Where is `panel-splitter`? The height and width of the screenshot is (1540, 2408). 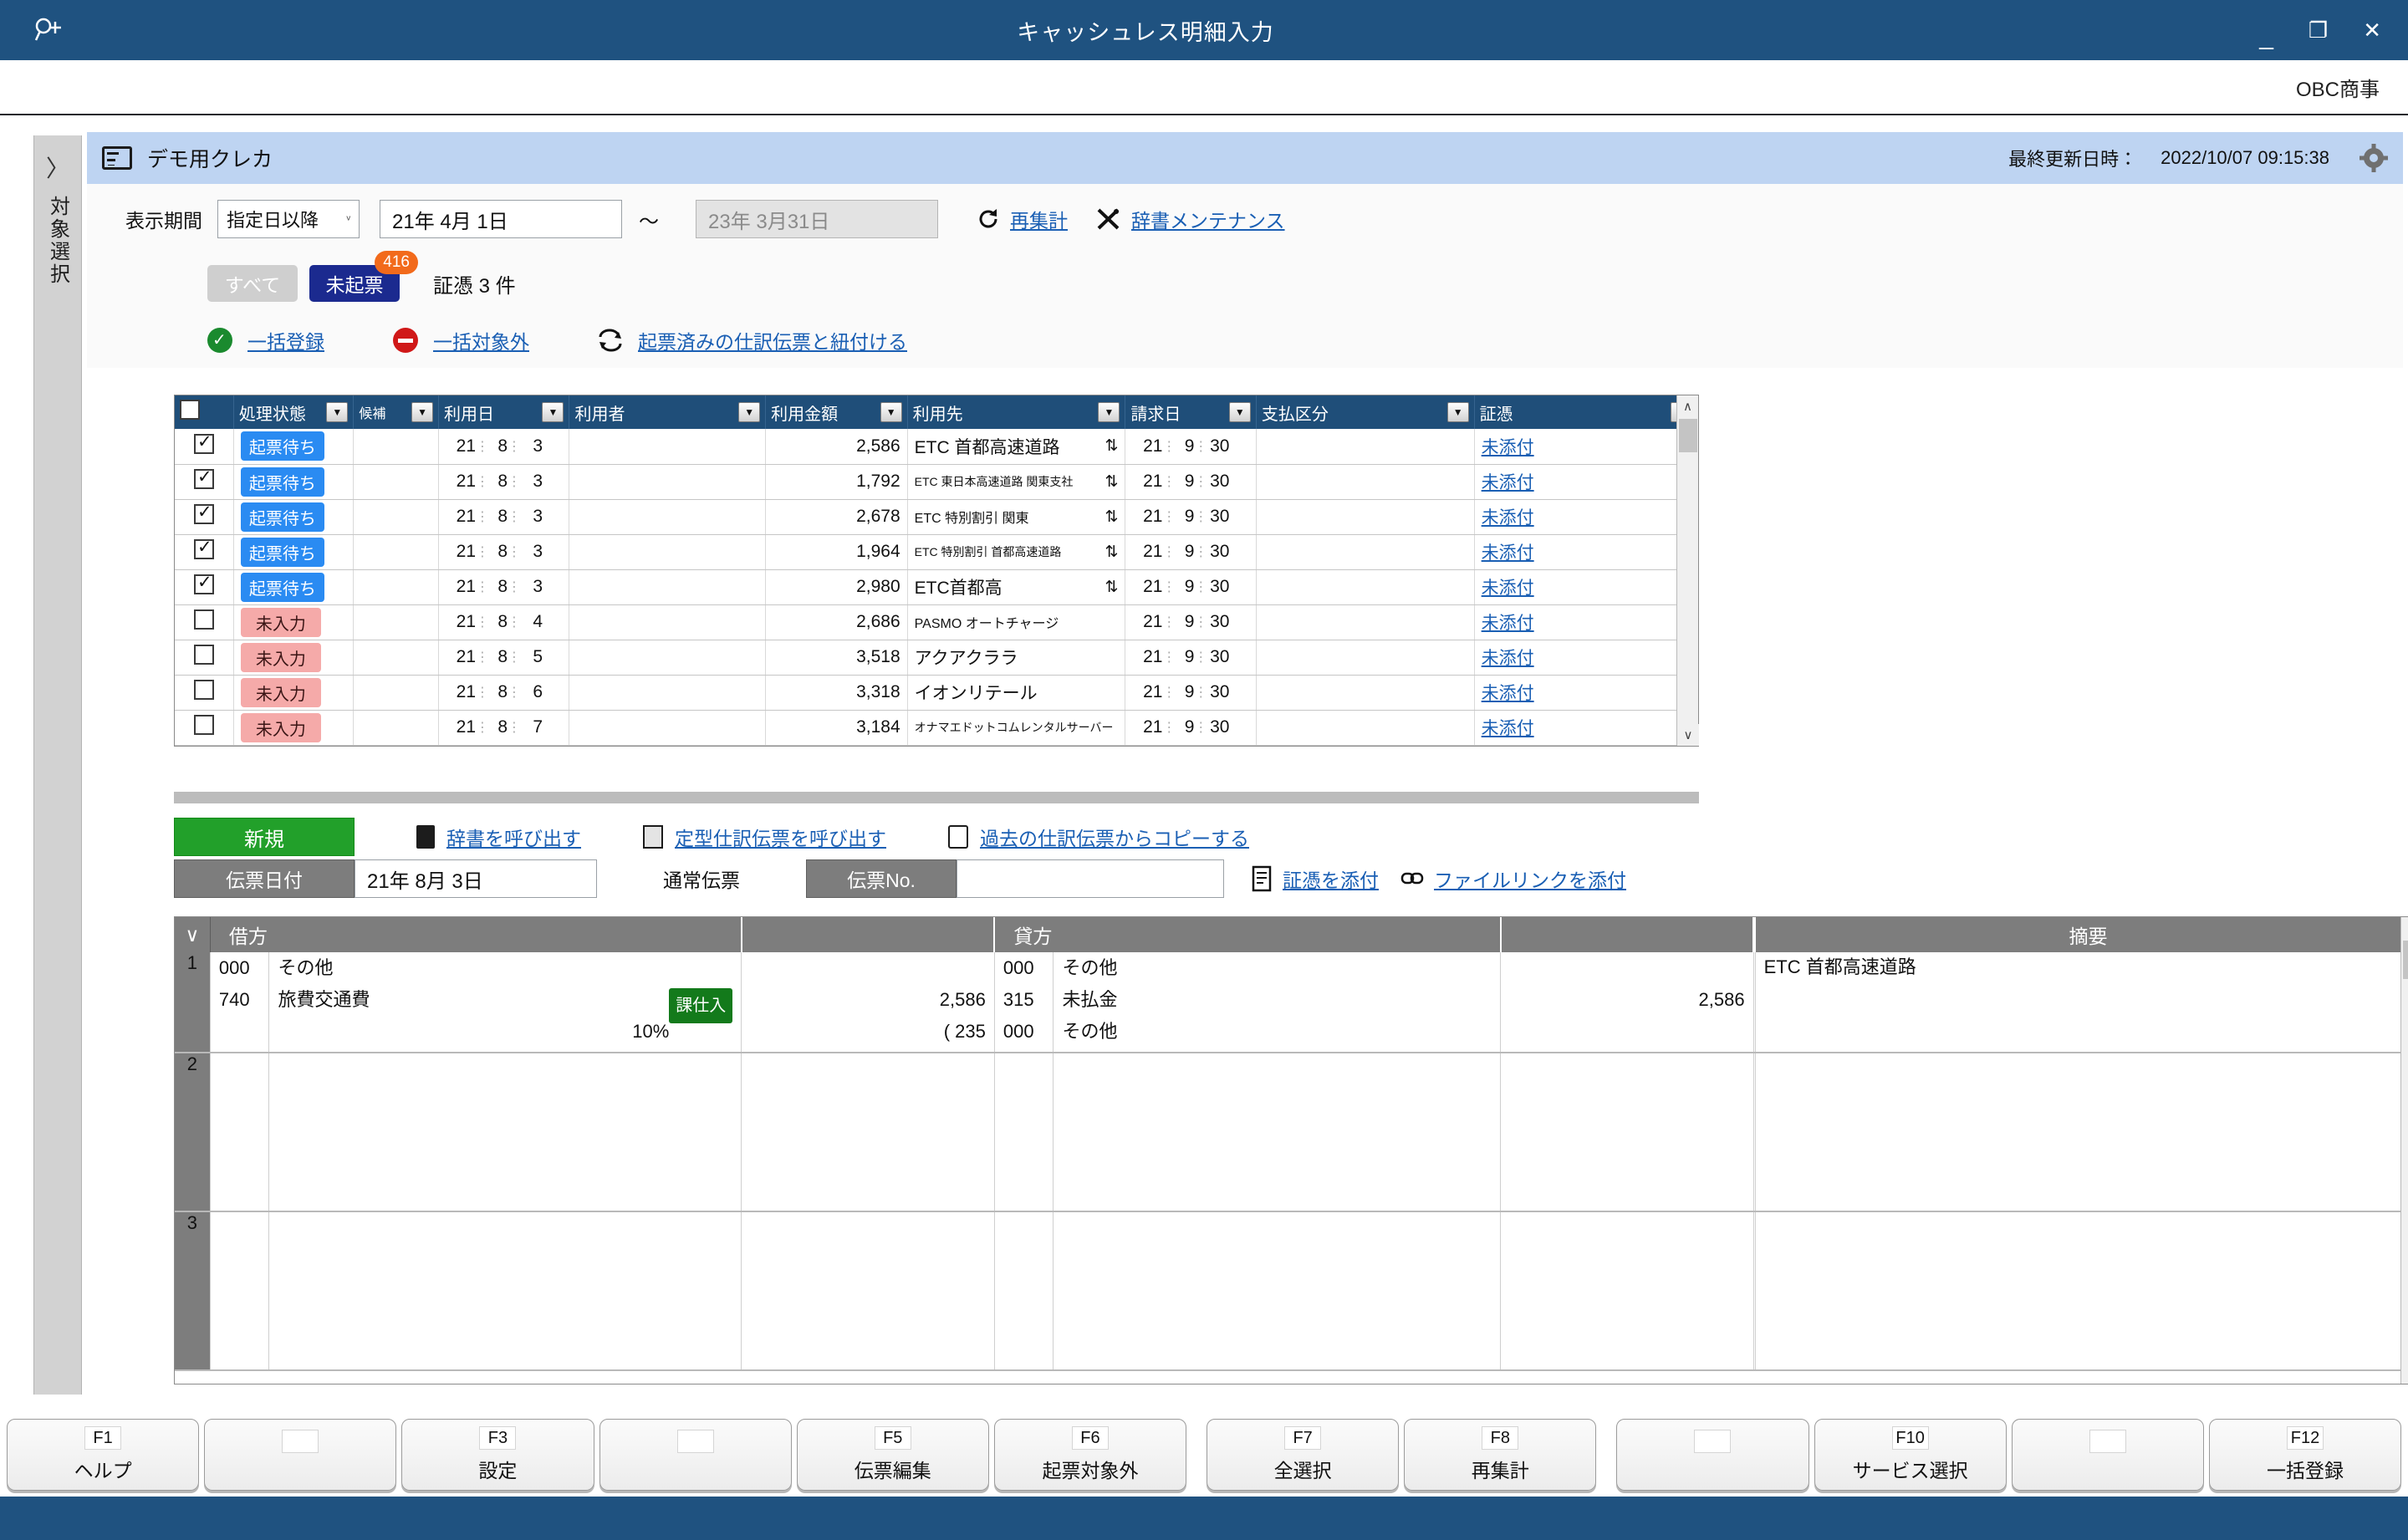
panel-splitter is located at coordinates (936, 797).